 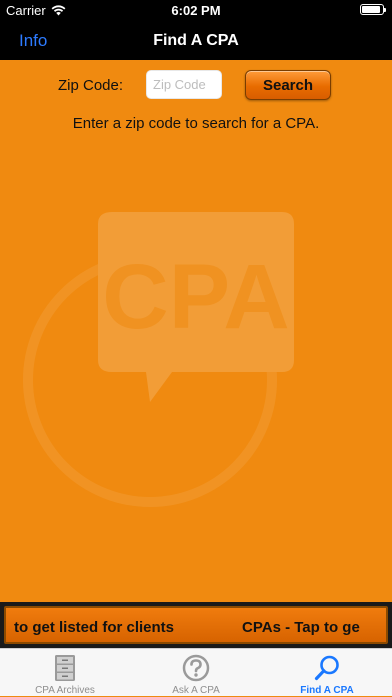 I want to click on nav-bar: Info Find A CPA, so click(x=196, y=41).